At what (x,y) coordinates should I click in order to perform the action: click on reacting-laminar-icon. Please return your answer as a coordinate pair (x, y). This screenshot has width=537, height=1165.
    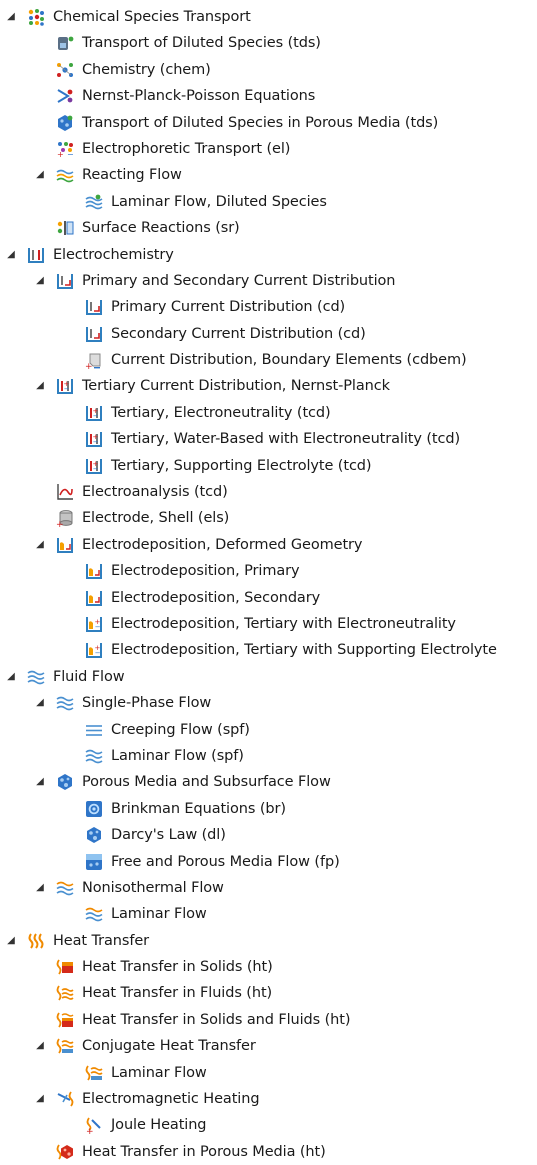
    Looking at the image, I should click on (94, 202).